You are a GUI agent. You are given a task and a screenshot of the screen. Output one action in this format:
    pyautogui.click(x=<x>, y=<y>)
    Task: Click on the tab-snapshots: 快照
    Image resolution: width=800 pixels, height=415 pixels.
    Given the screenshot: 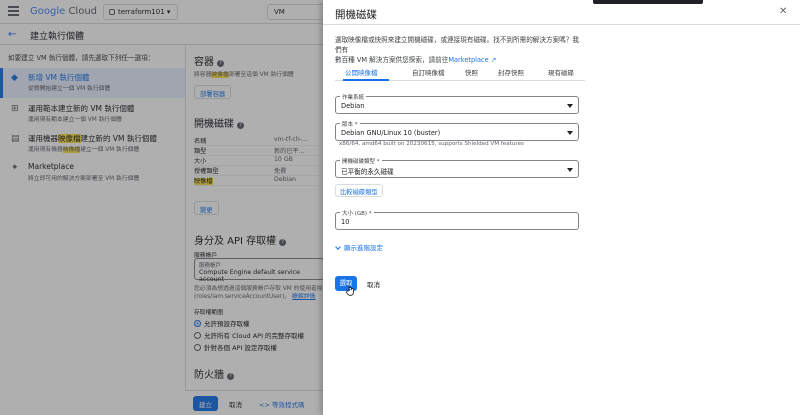 What is the action you would take?
    pyautogui.click(x=471, y=72)
    